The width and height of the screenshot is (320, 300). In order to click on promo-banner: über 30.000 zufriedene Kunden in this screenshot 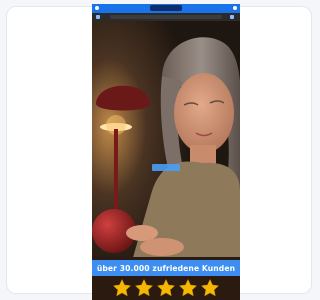, I will do `click(166, 268)`.